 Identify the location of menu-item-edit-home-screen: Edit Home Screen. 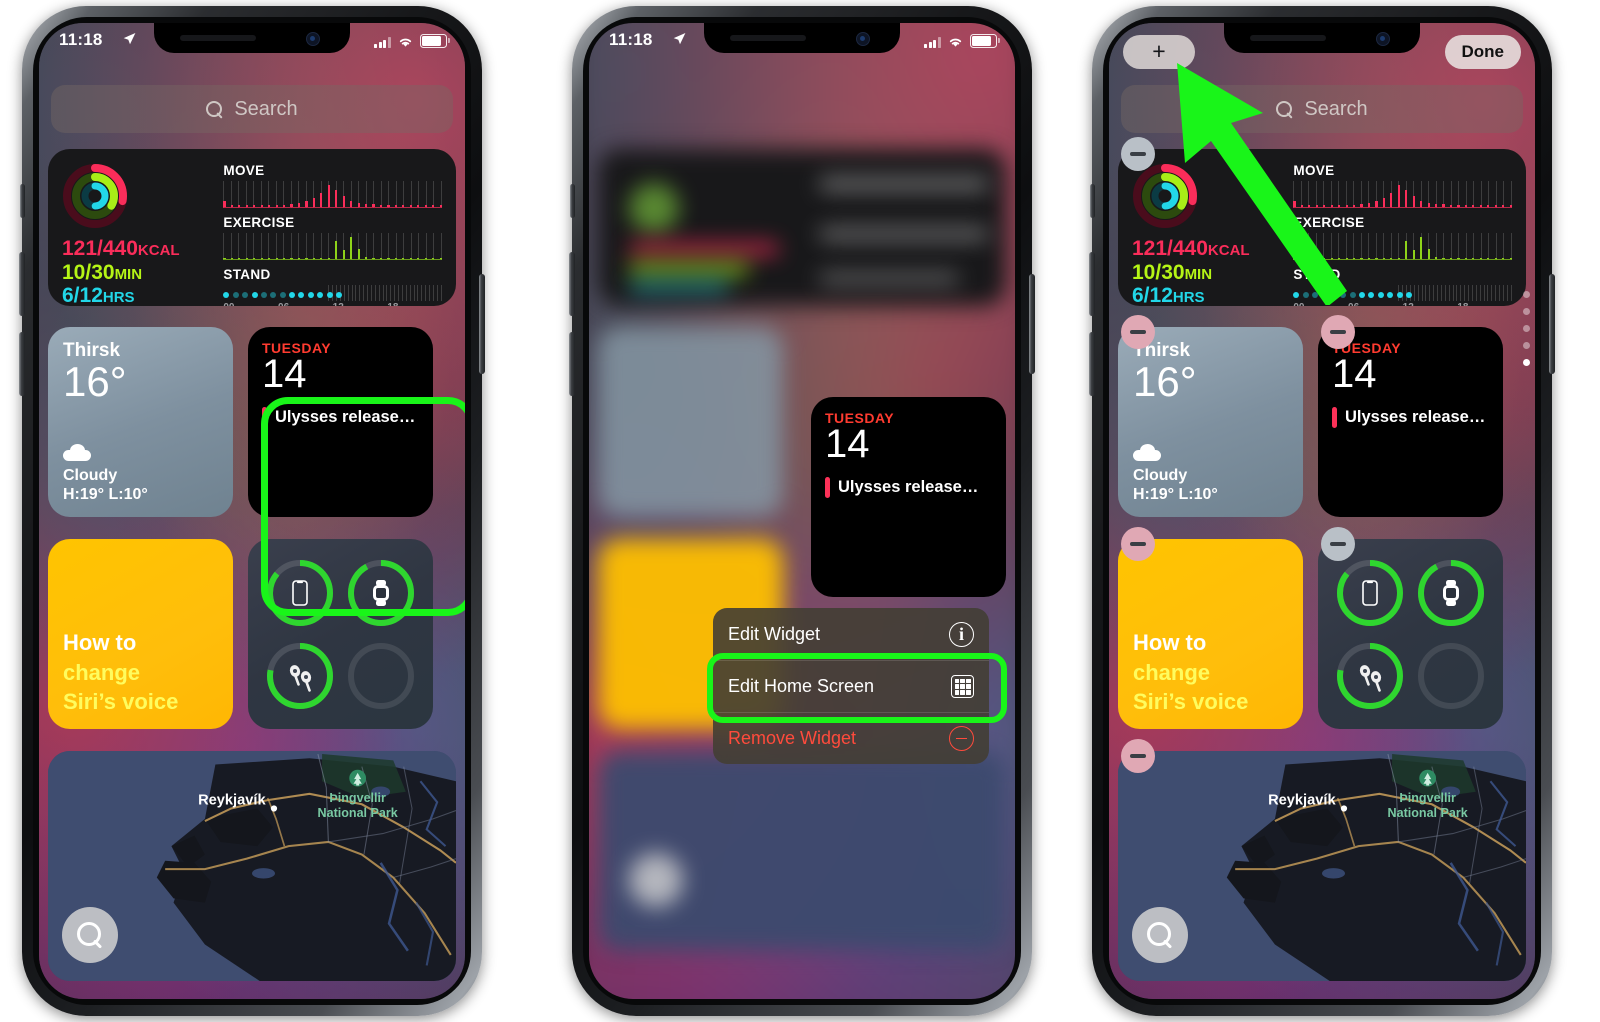
(851, 686).